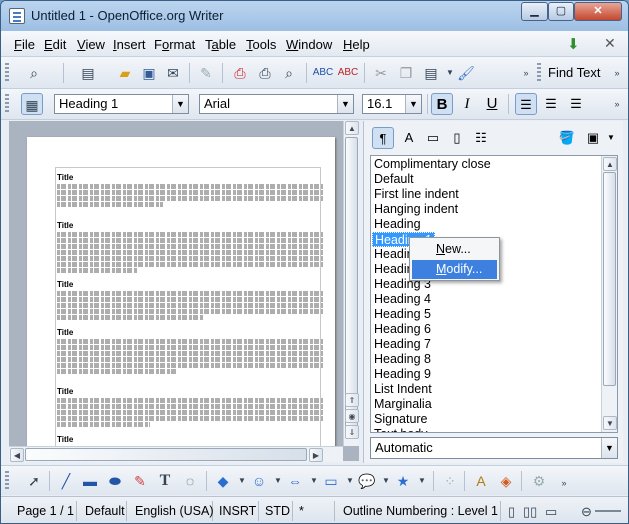  Describe the element at coordinates (551, 104) in the screenshot. I see `align-center-icon: ☰` at that location.